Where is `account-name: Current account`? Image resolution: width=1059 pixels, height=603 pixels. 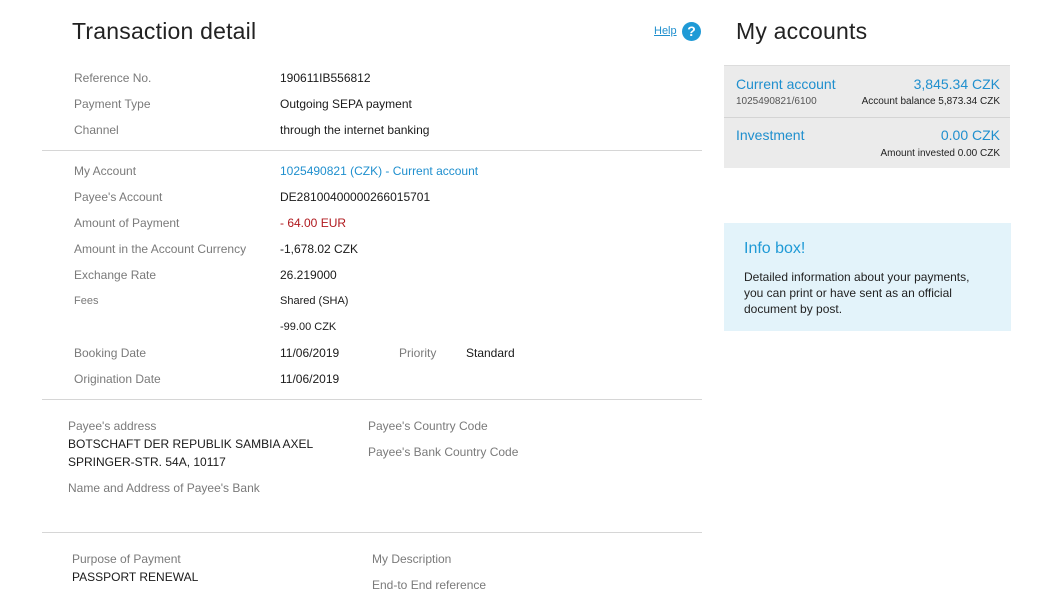
account-name: Current account is located at coordinates (786, 84).